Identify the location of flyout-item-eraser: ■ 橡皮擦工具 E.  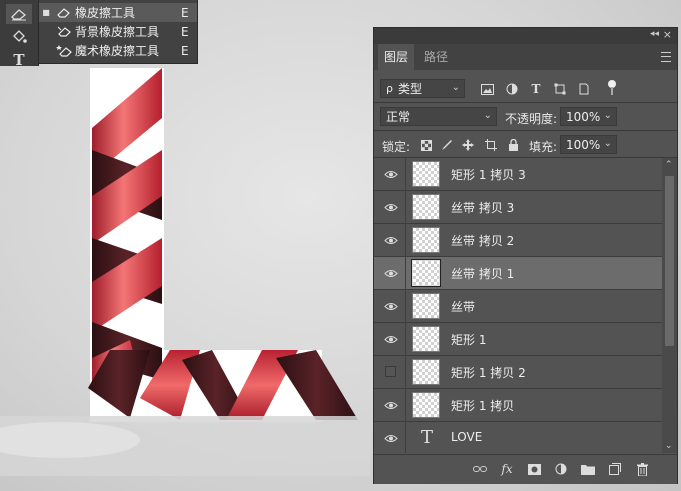
(118, 12).